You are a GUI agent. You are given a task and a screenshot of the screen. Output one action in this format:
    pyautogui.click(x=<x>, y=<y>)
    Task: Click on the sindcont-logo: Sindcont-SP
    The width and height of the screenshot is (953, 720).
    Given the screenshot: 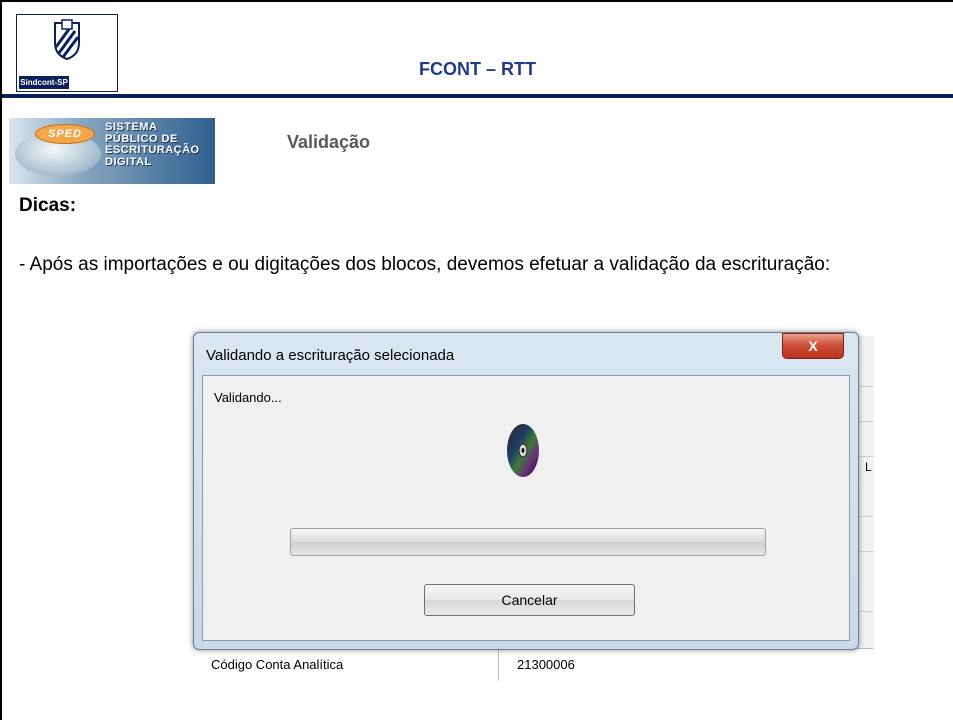 What is the action you would take?
    pyautogui.click(x=67, y=53)
    